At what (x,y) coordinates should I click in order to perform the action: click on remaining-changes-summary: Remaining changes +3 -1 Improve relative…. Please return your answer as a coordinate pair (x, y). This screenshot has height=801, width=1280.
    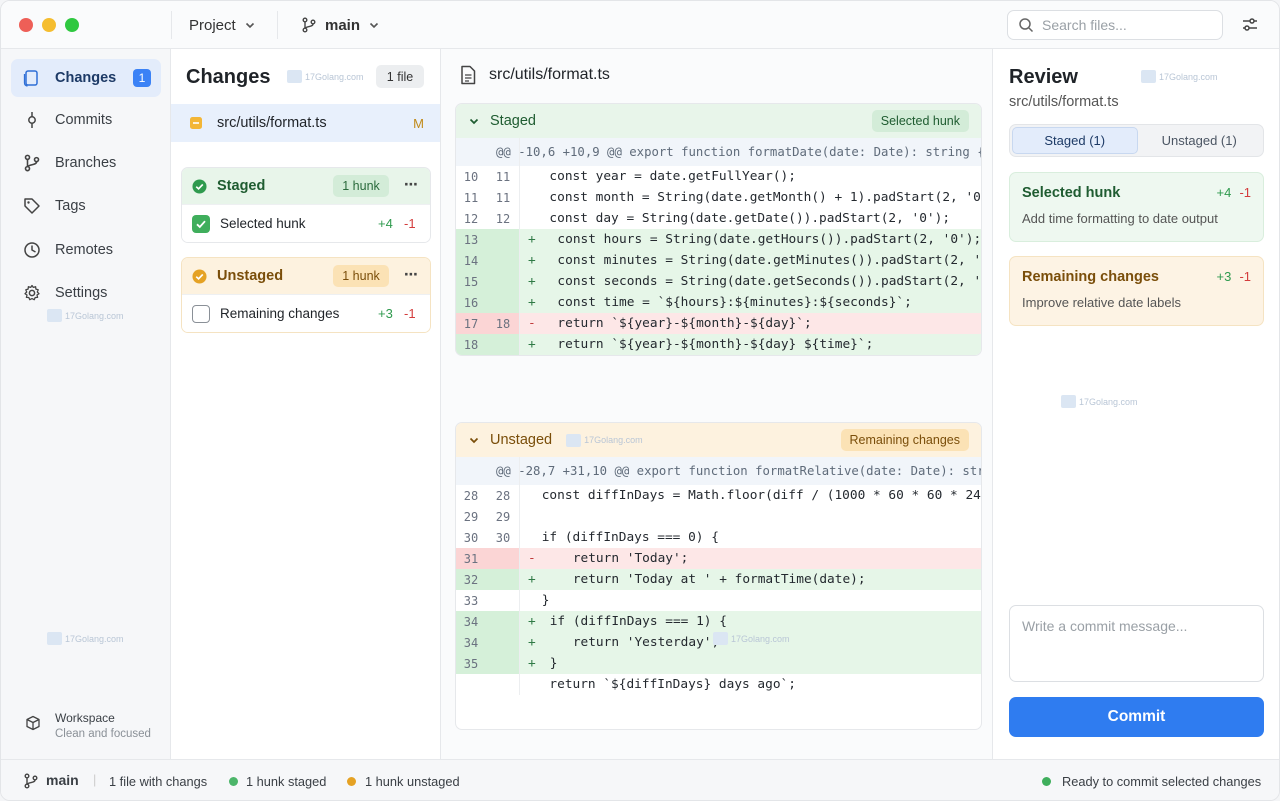
    Looking at the image, I should click on (1136, 291).